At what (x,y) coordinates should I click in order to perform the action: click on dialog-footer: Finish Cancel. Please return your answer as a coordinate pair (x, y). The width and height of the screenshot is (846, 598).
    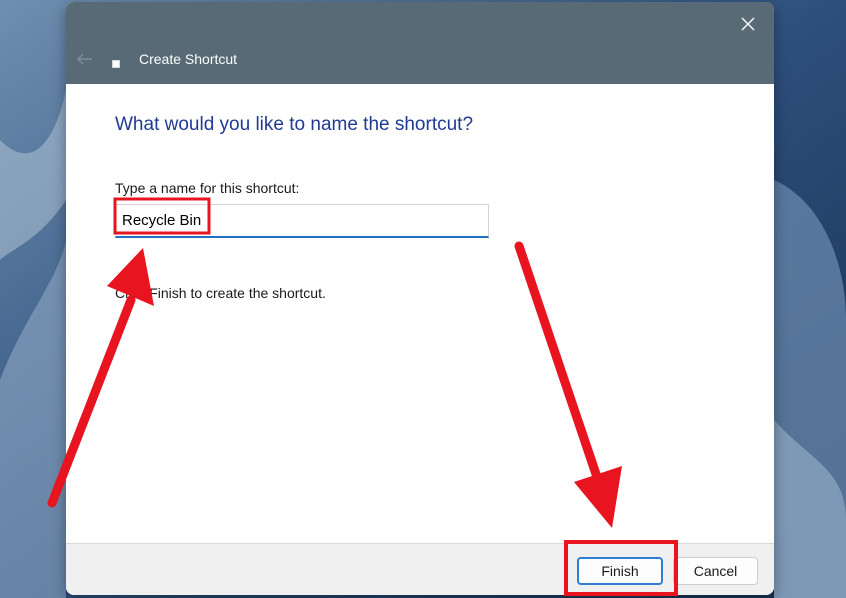
    Looking at the image, I should click on (420, 569).